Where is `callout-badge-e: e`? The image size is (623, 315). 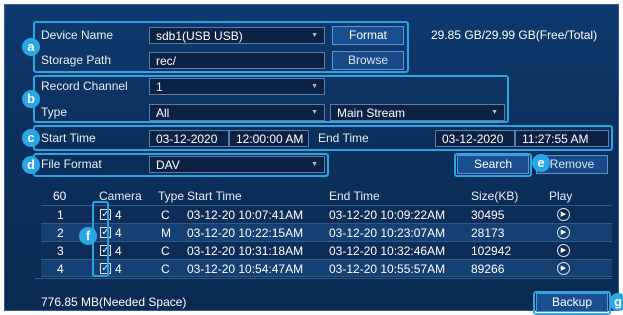
callout-badge-e: e is located at coordinates (541, 163).